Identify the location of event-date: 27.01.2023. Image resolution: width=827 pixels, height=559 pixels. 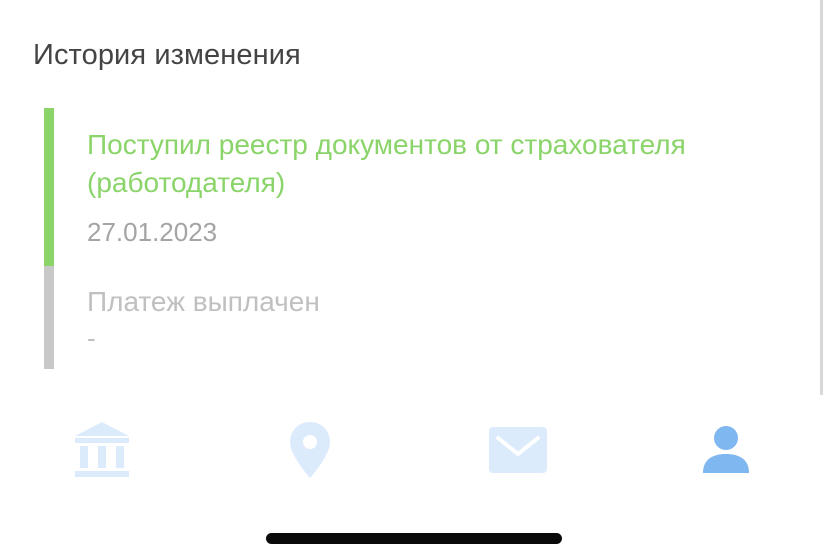
(152, 232).